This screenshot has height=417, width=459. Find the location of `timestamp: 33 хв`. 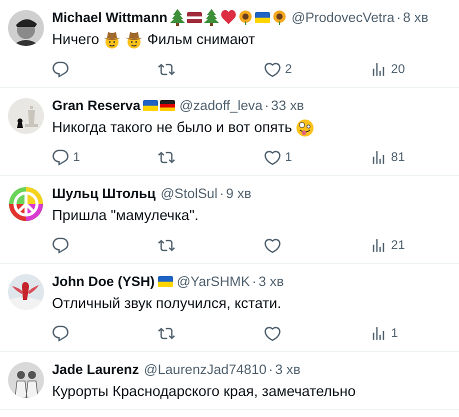

timestamp: 33 хв is located at coordinates (287, 105).